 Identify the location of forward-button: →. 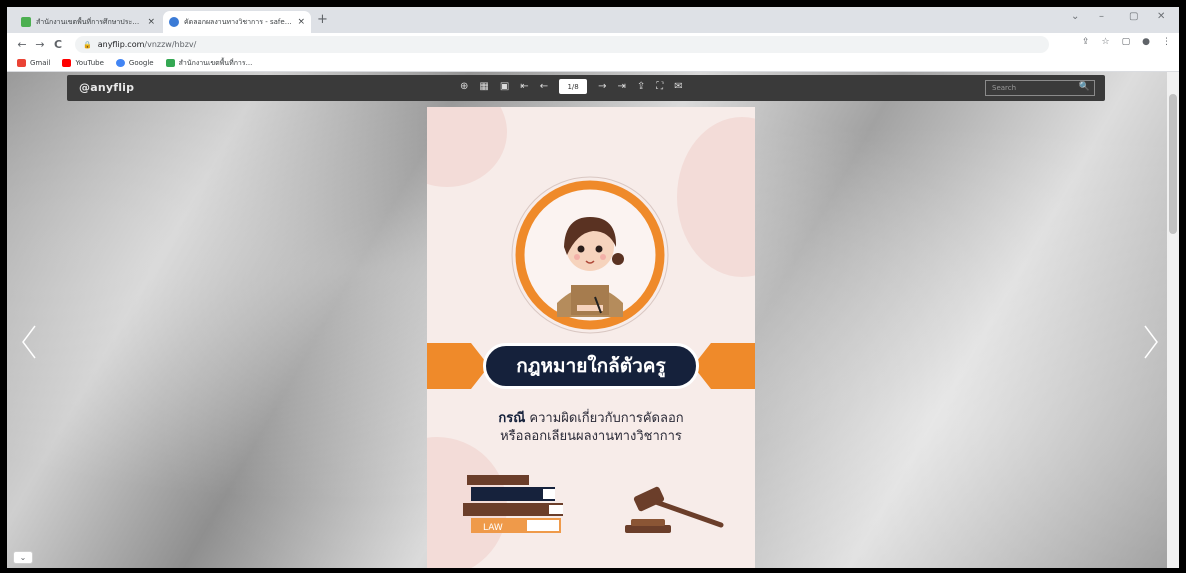
(40, 44).